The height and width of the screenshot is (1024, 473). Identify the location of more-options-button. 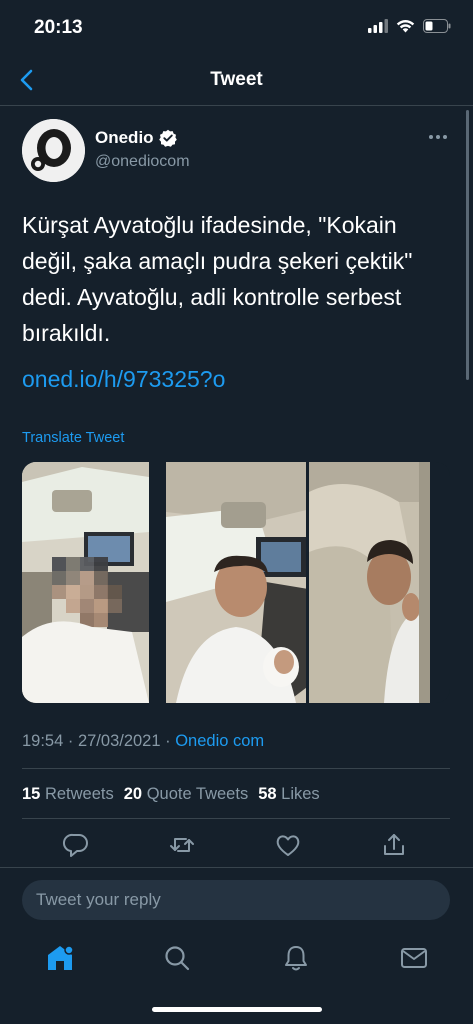
(438, 137).